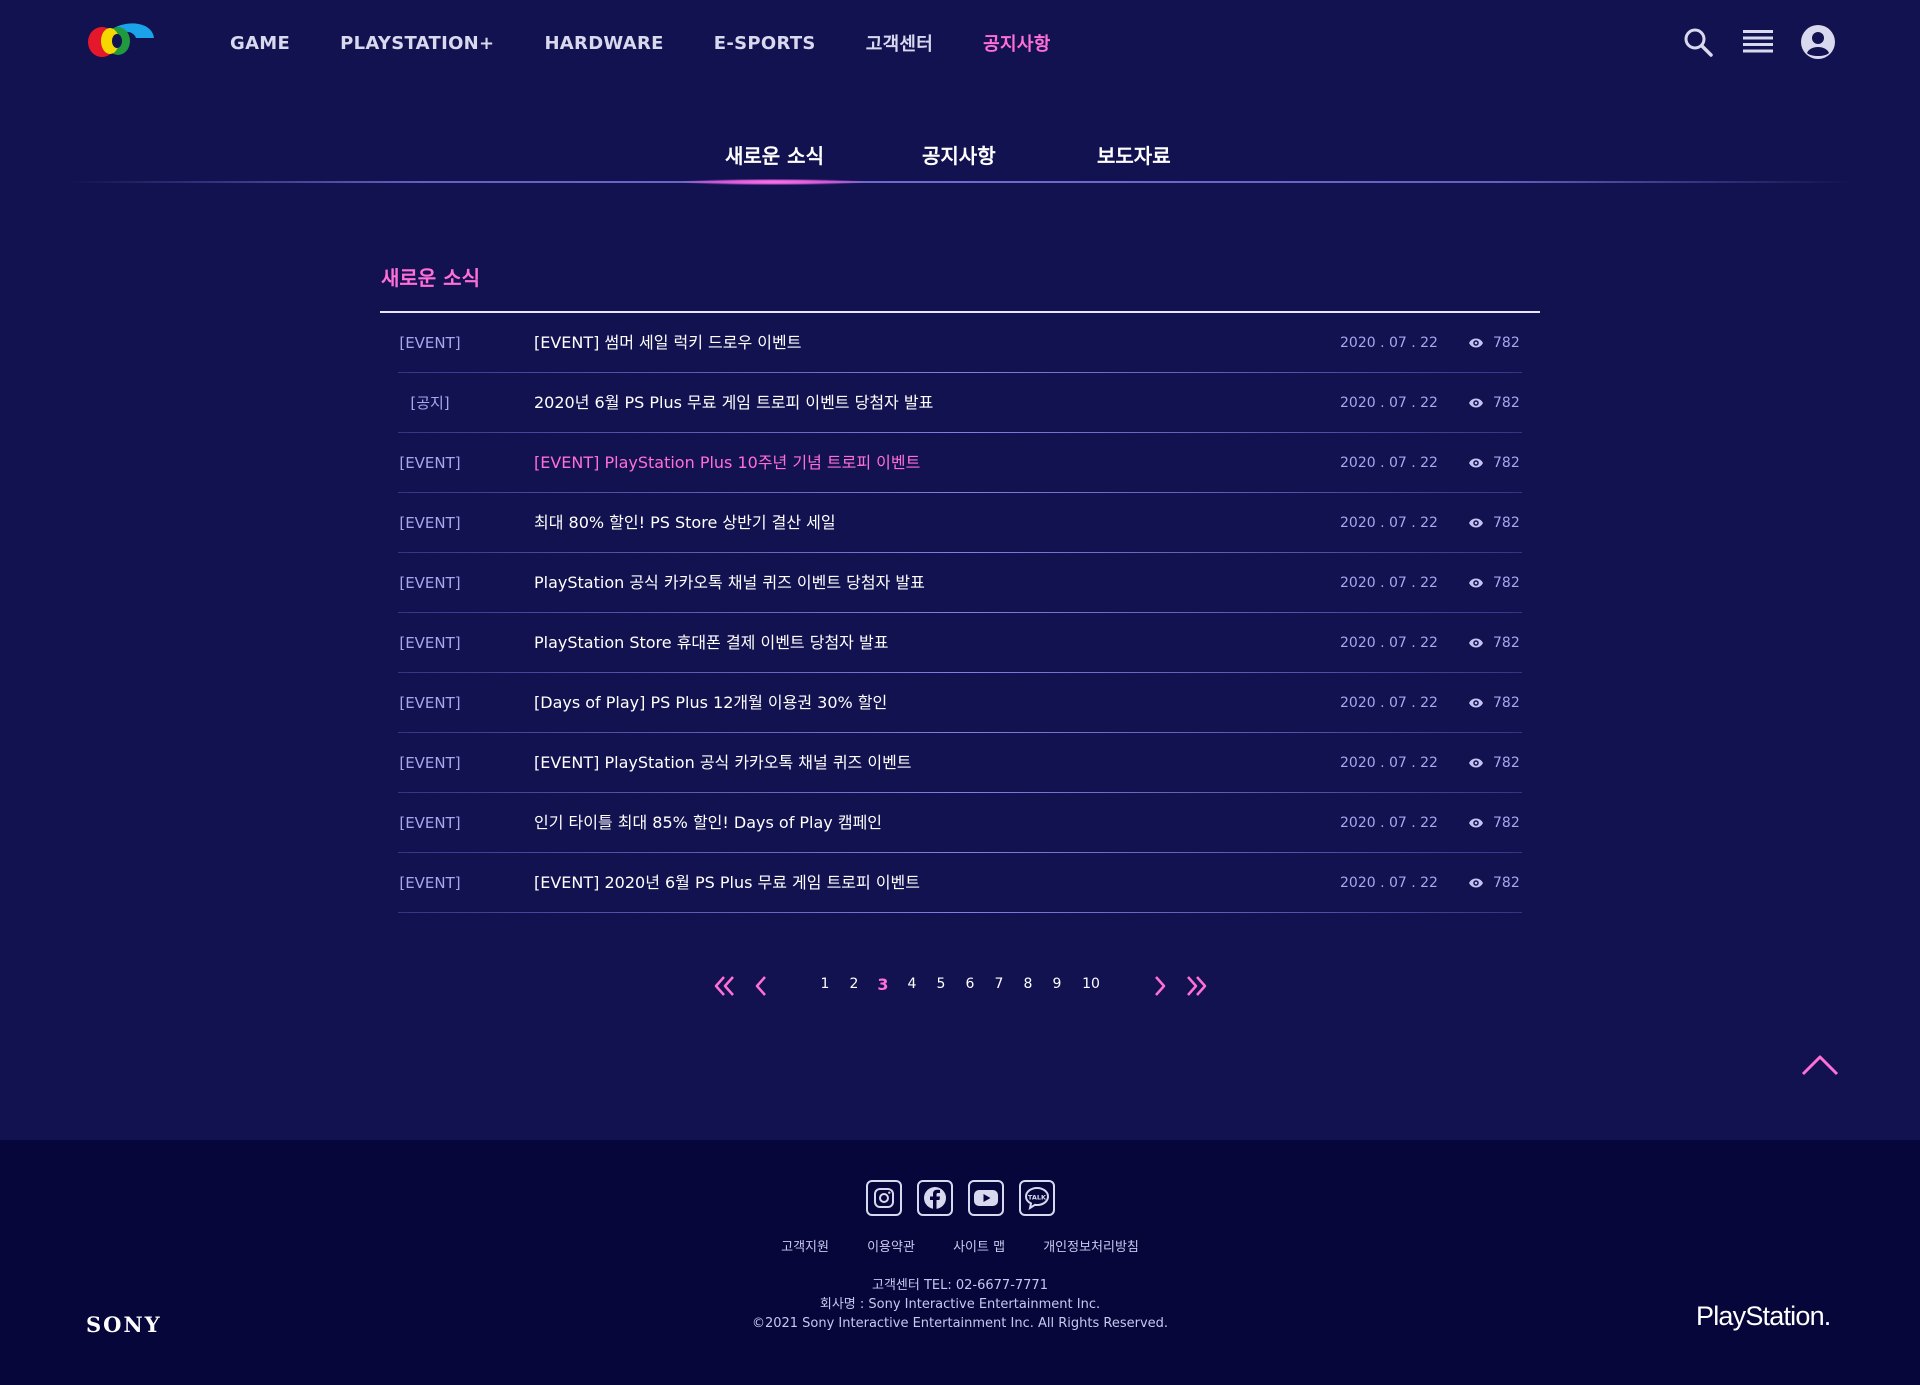 This screenshot has width=1920, height=1385. Describe the element at coordinates (899, 43) in the screenshot. I see `nav-item-support: 고객센터` at that location.